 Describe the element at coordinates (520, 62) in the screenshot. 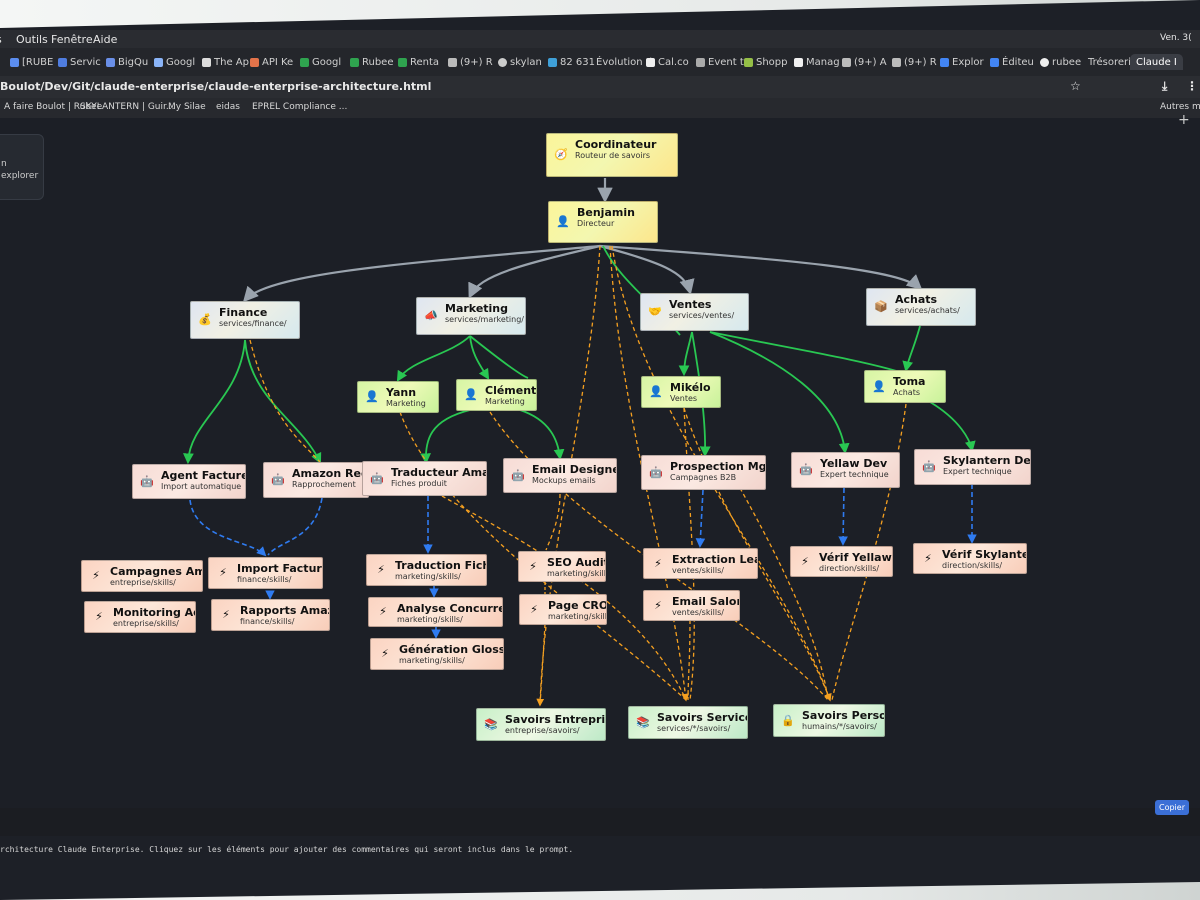

I see `tab-10: skylan` at that location.